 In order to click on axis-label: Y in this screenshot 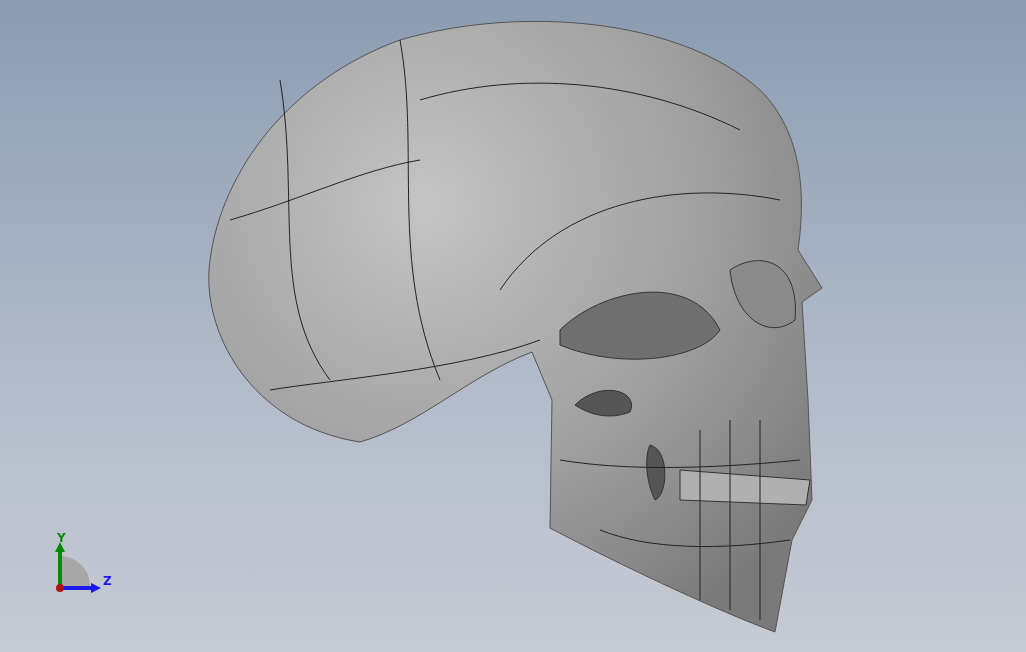, I will do `click(61, 538)`.